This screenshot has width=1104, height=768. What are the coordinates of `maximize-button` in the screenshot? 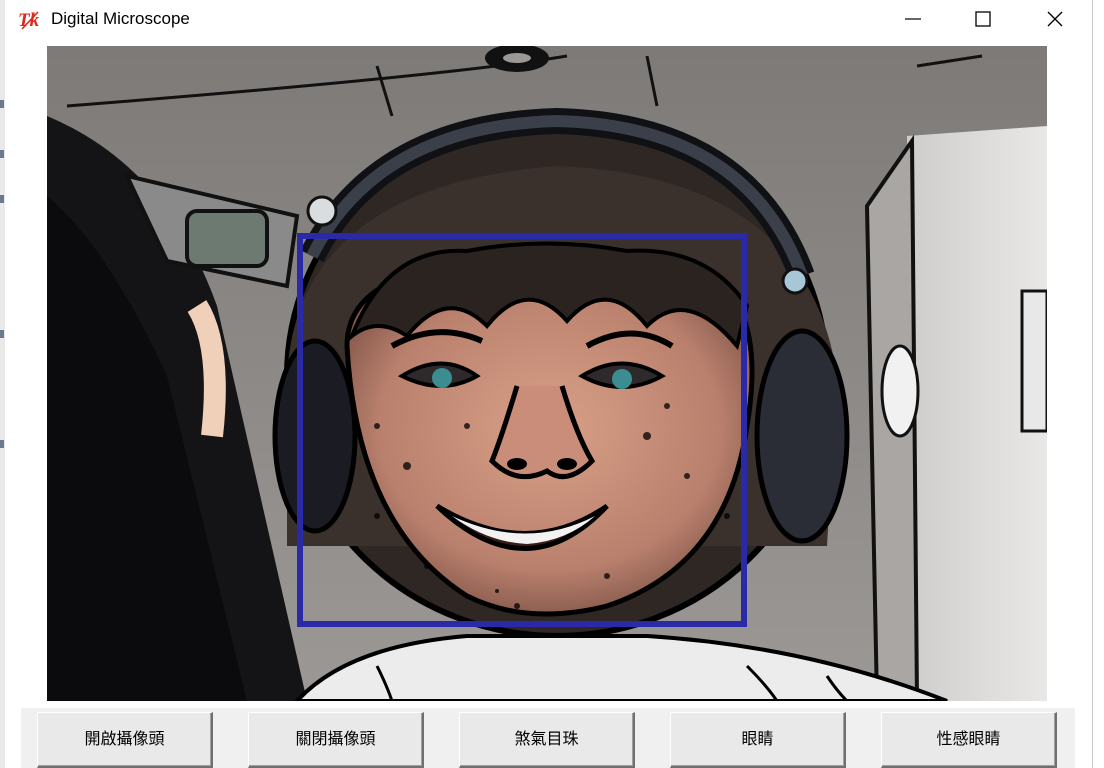 It's located at (983, 19).